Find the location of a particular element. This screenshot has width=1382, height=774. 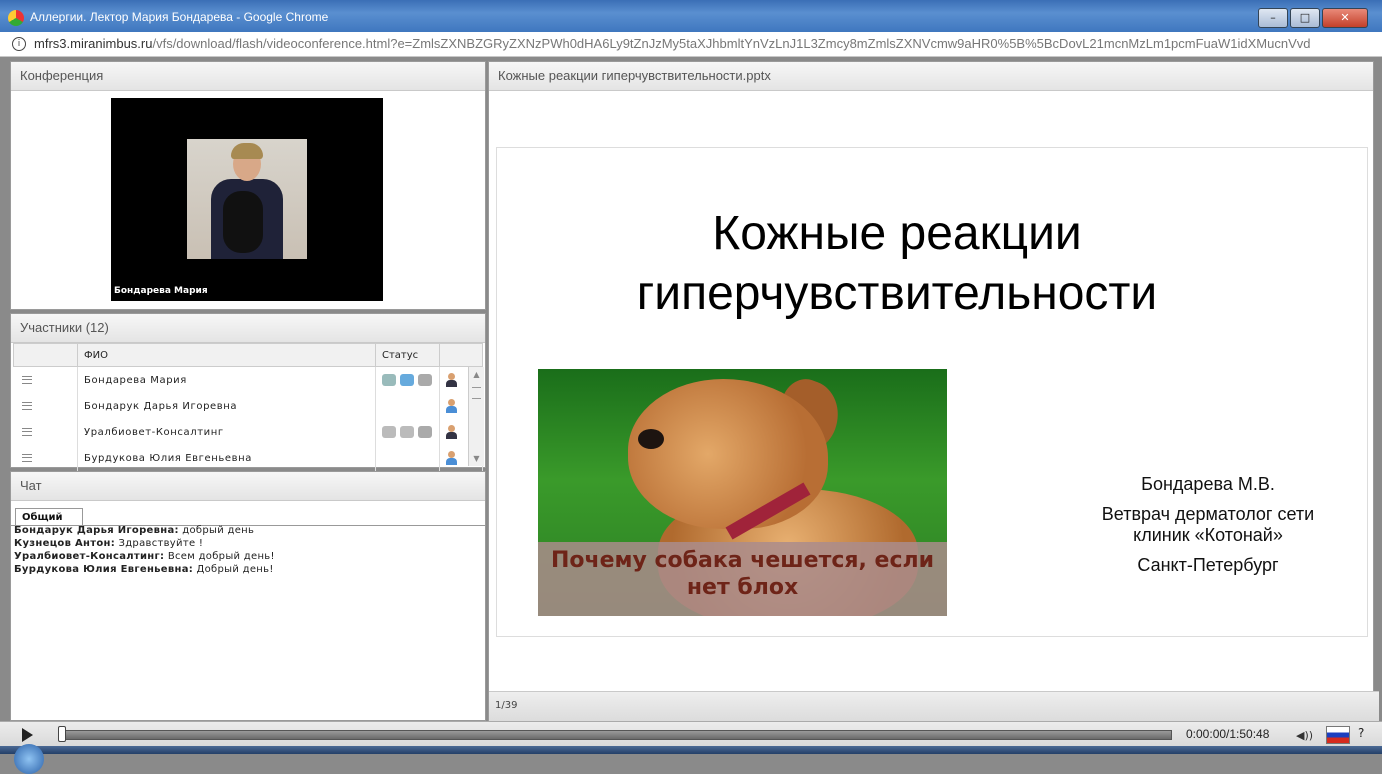

url-host: mfrs3.miranimbus.ru is located at coordinates (93, 43).